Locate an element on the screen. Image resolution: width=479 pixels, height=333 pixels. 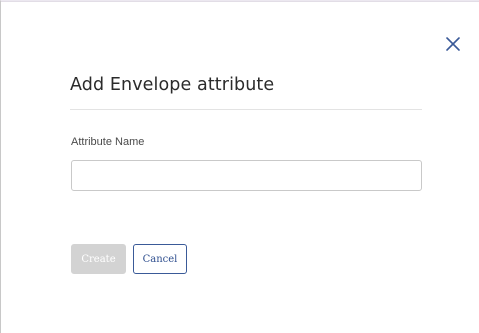
title-divider is located at coordinates (246, 109).